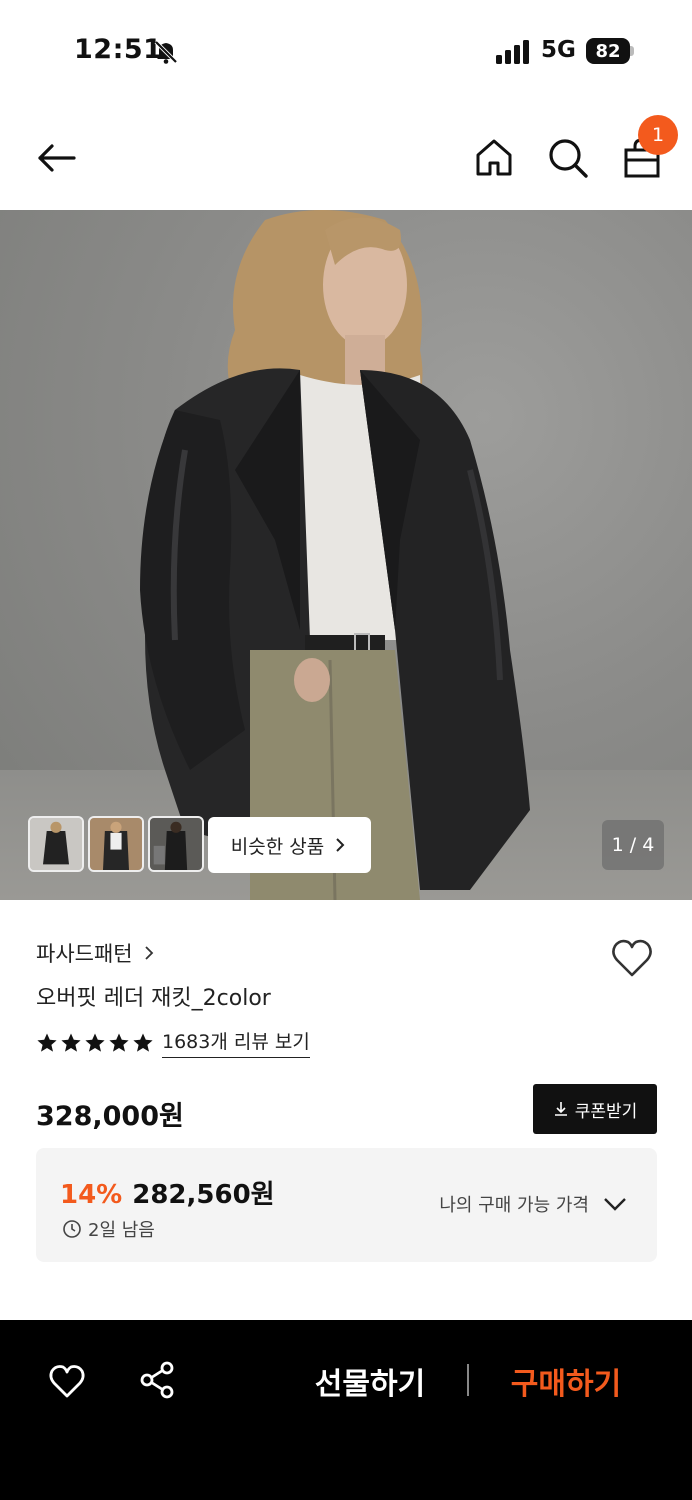 This screenshot has height=1500, width=692. Describe the element at coordinates (615, 1204) in the screenshot. I see `chevron-down-icon` at that location.